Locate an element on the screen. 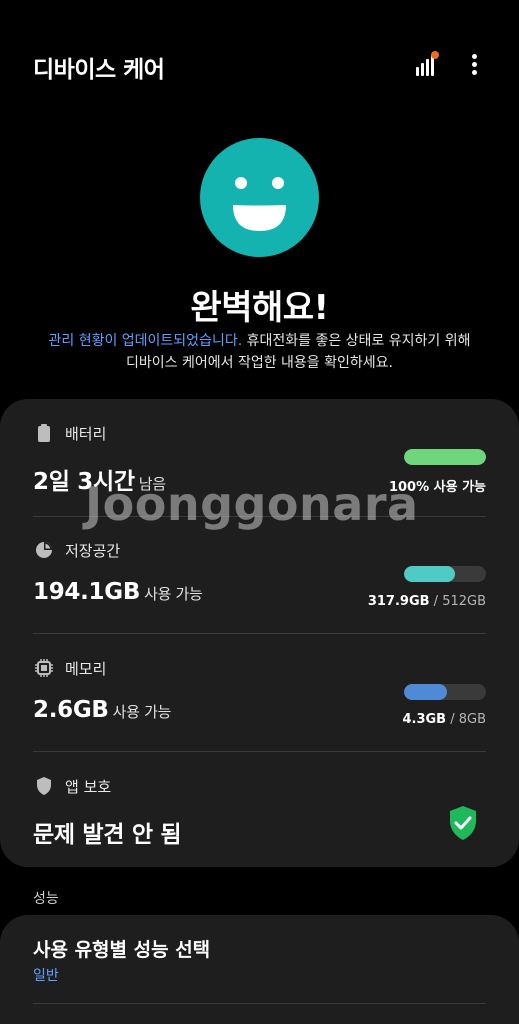 The width and height of the screenshot is (519, 1024). header: 디바이스 케어 is located at coordinates (259, 65).